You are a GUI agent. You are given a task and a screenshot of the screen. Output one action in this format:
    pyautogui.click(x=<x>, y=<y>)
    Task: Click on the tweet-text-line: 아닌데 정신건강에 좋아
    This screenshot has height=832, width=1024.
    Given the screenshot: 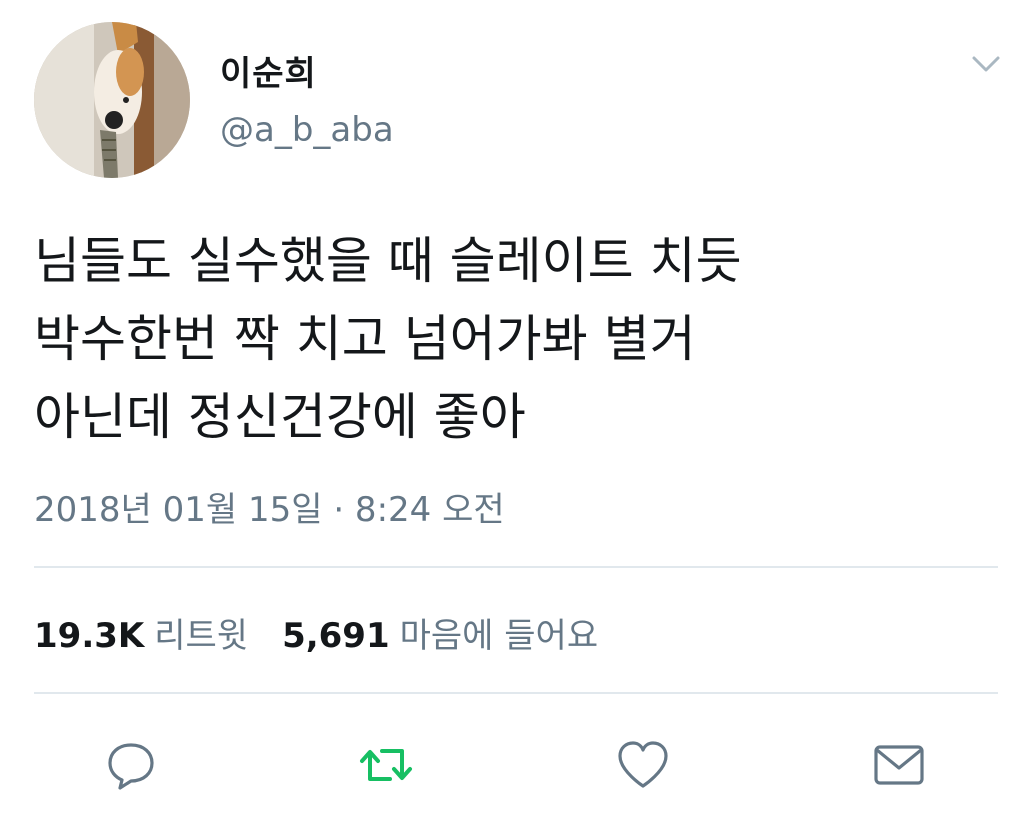 What is the action you would take?
    pyautogui.click(x=280, y=417)
    